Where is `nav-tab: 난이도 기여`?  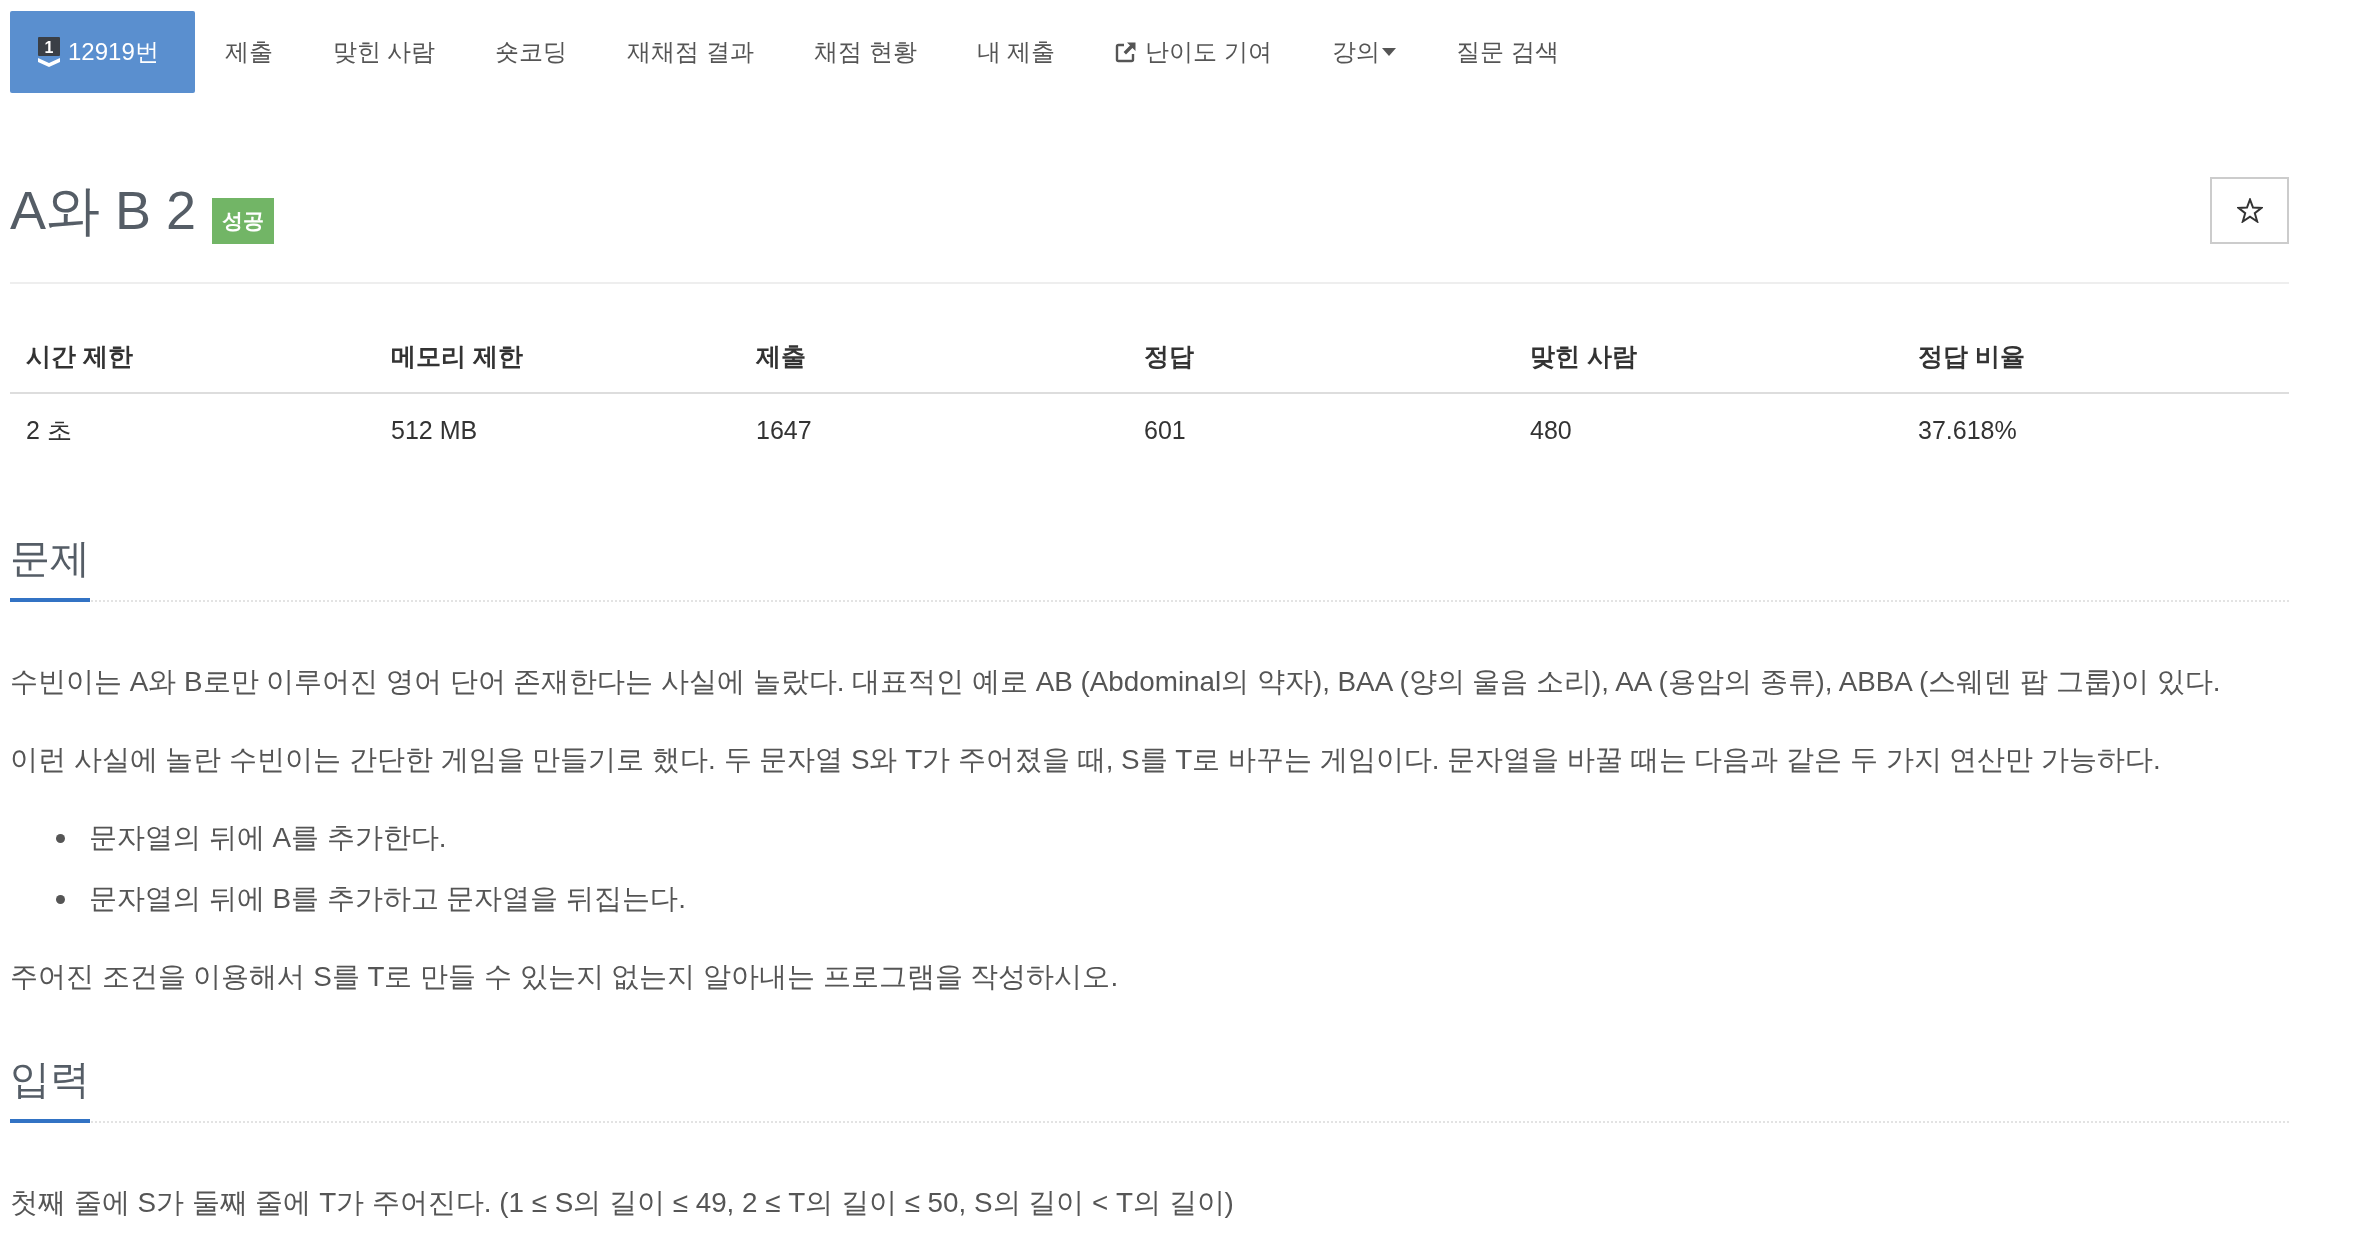 nav-tab: 난이도 기여 is located at coordinates (1195, 52).